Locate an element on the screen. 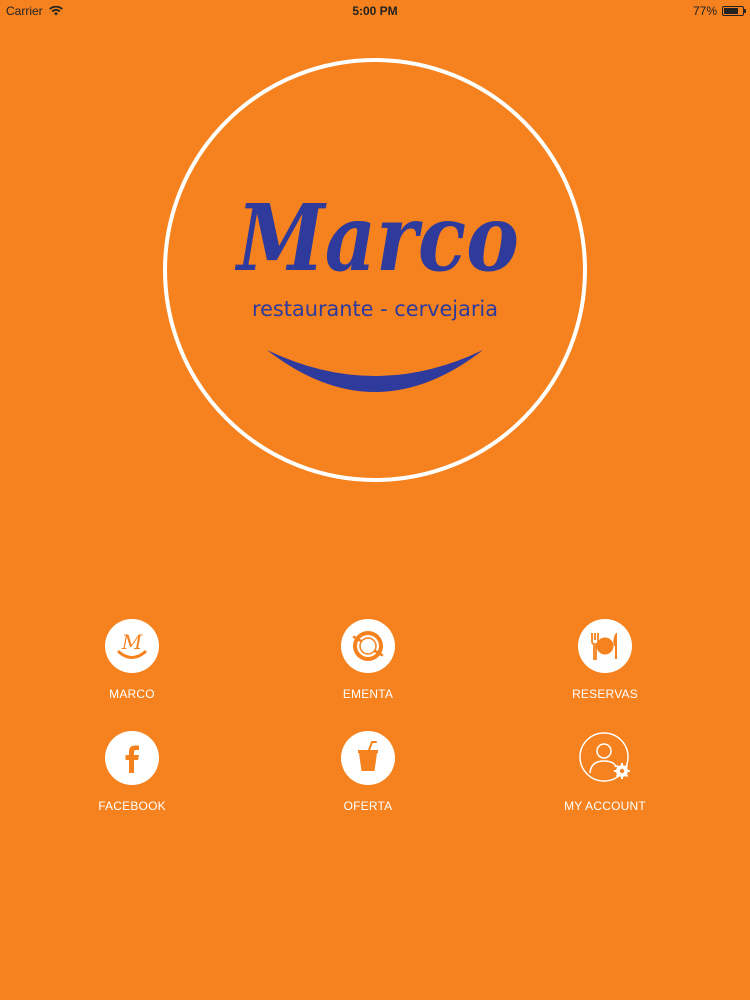 Image resolution: width=750 pixels, height=1000 pixels. logo-tagline: restaurante - cervejaria is located at coordinates (375, 309).